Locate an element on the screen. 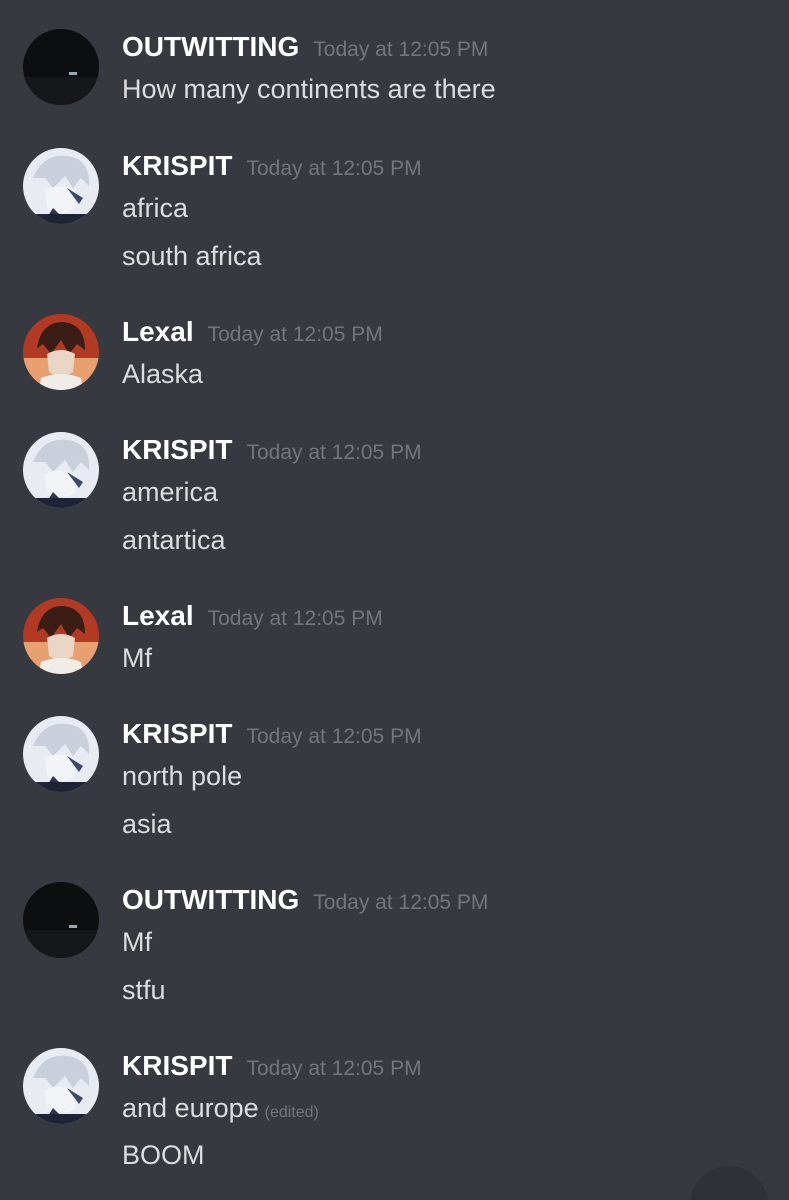 The width and height of the screenshot is (789, 1200). message-text: stfu is located at coordinates (144, 990).